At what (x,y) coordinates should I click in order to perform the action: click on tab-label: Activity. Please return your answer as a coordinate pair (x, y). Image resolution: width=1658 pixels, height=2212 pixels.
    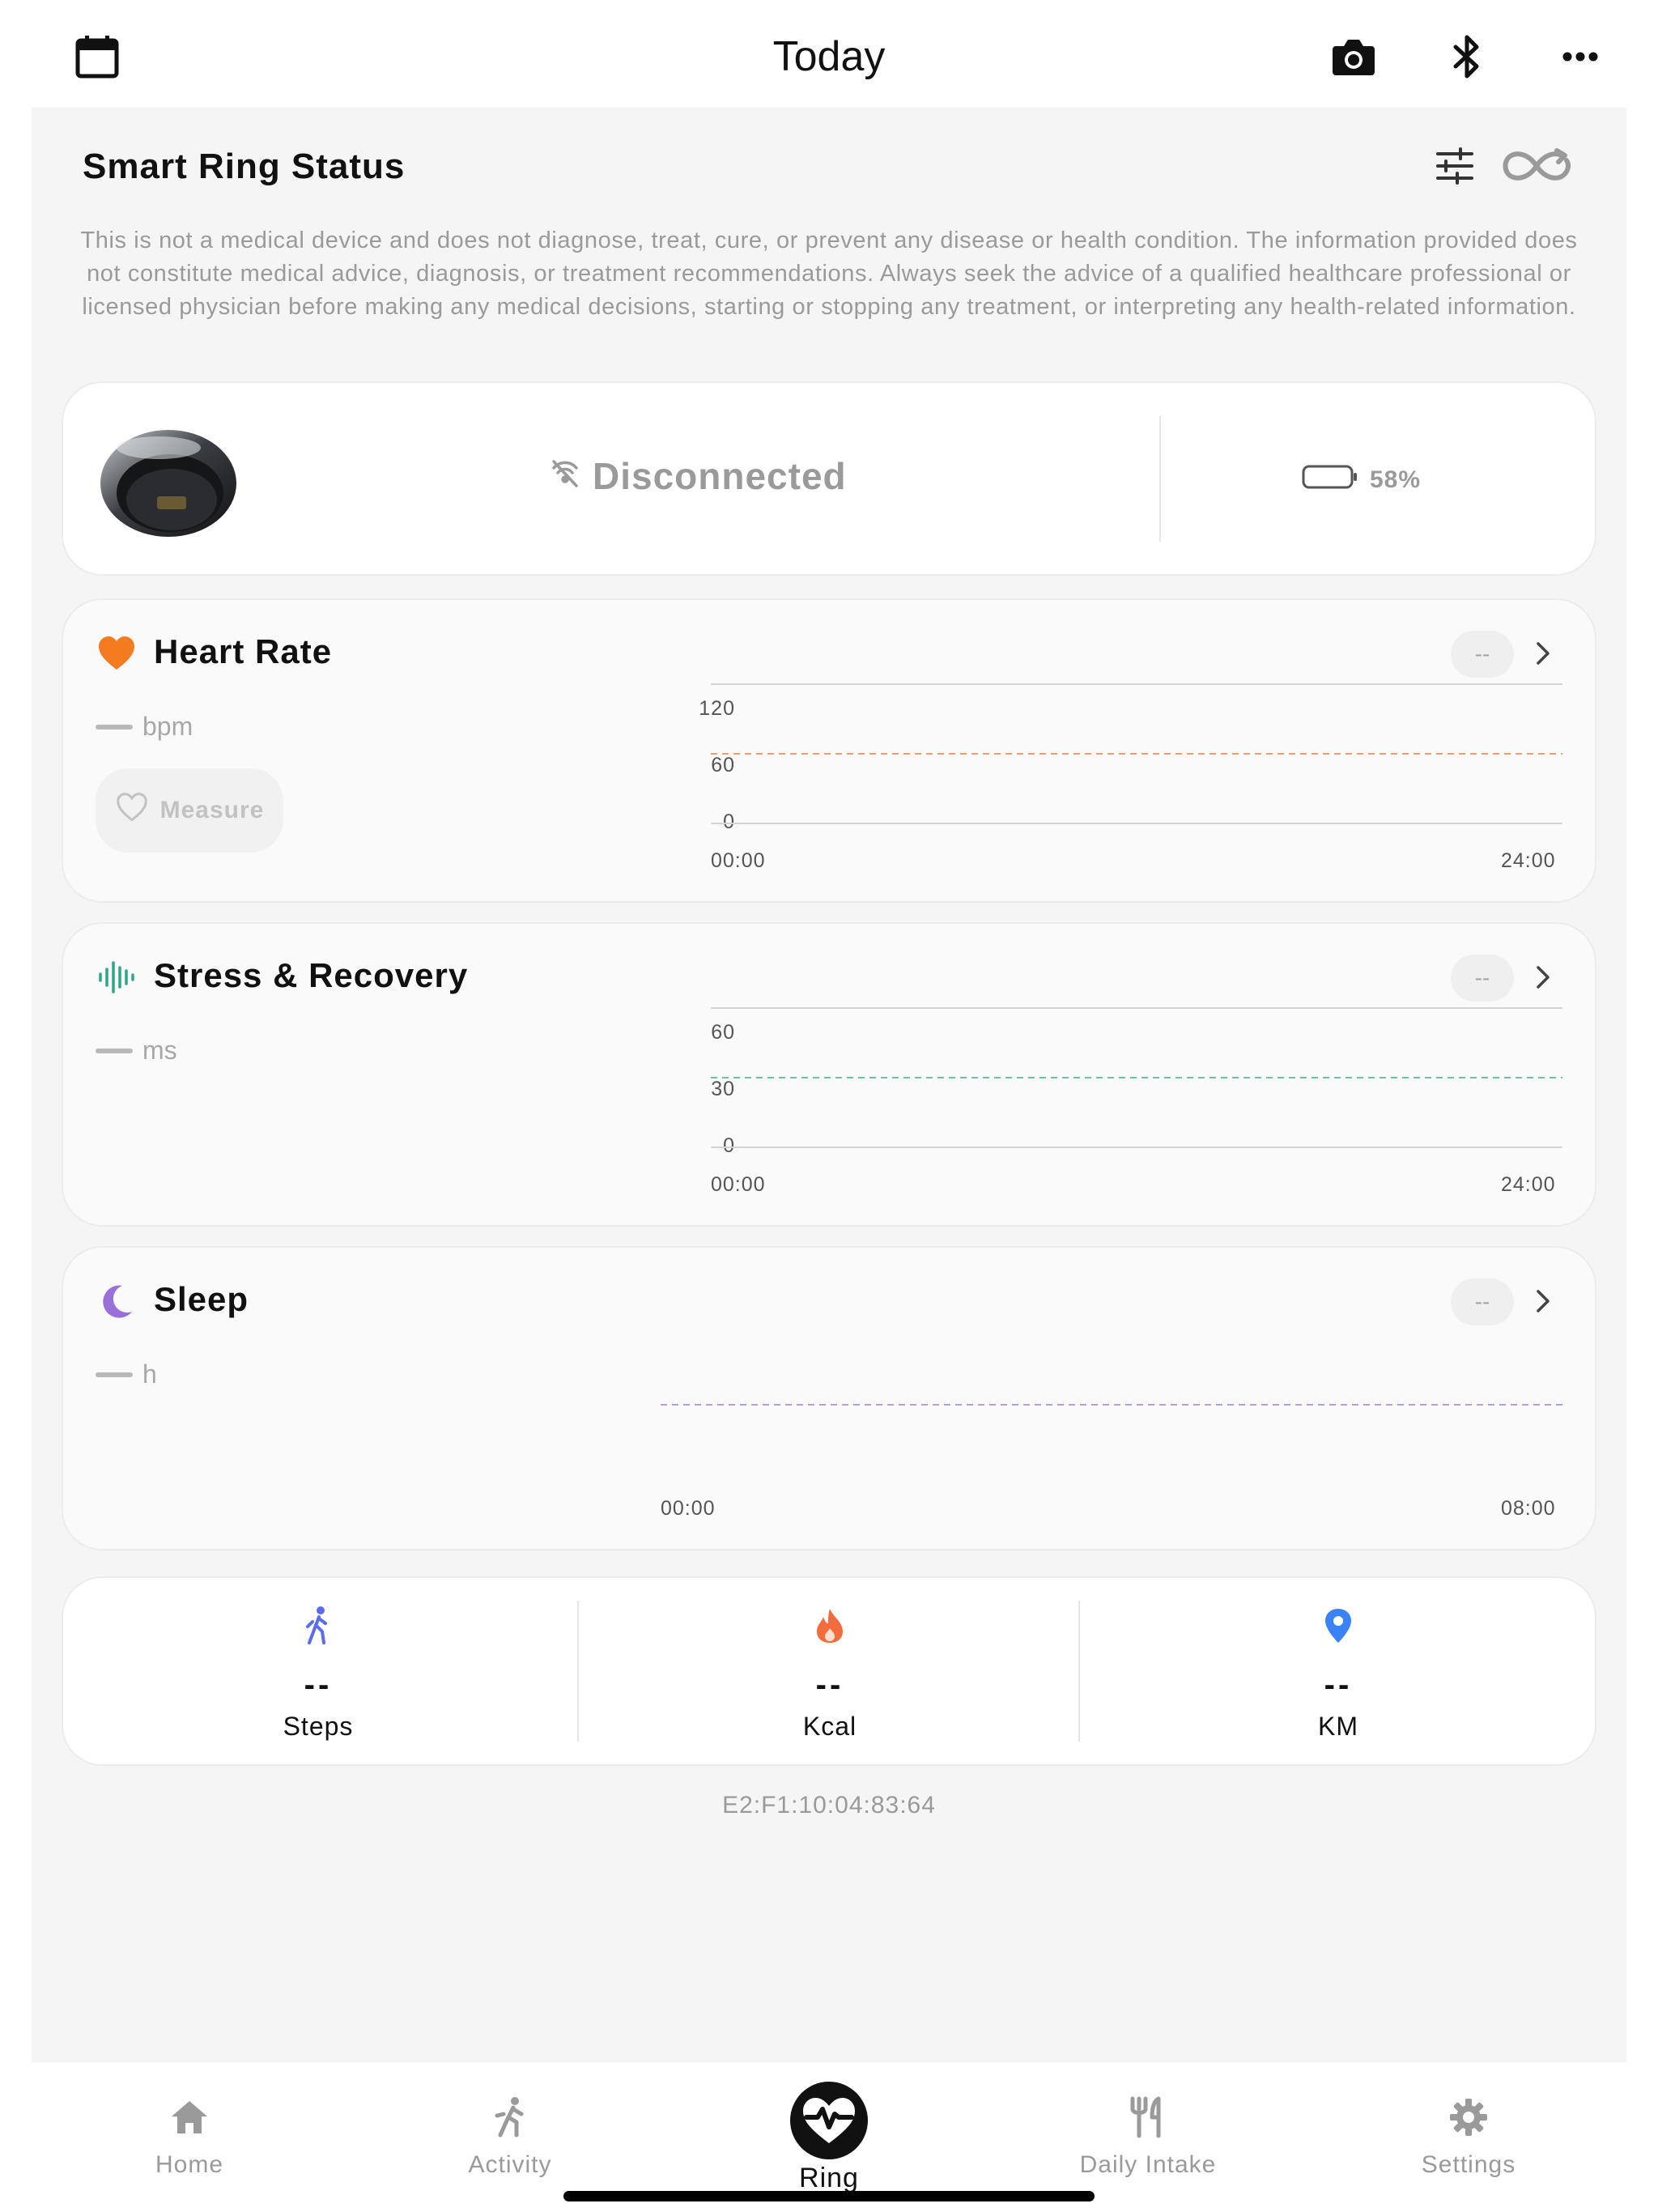
    Looking at the image, I should click on (510, 2165).